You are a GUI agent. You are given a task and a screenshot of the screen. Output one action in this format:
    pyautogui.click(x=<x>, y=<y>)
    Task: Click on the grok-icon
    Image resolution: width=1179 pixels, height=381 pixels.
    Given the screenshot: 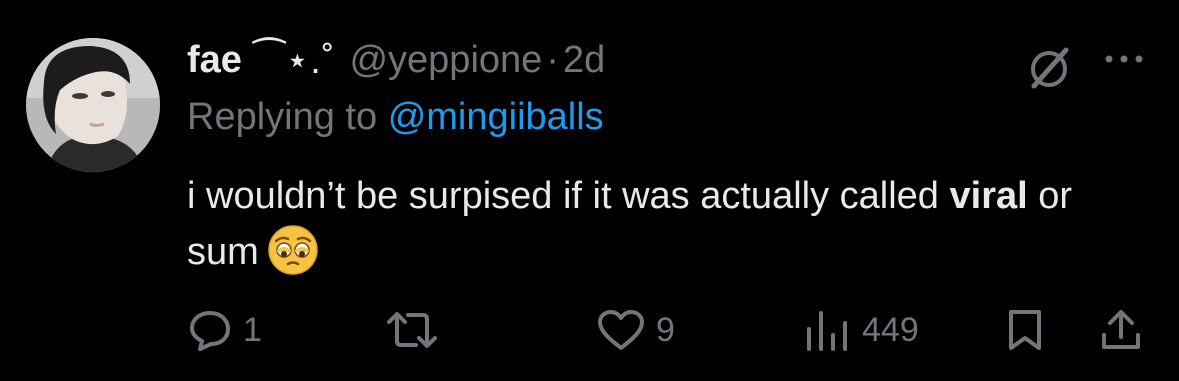 What is the action you would take?
    pyautogui.click(x=1050, y=68)
    